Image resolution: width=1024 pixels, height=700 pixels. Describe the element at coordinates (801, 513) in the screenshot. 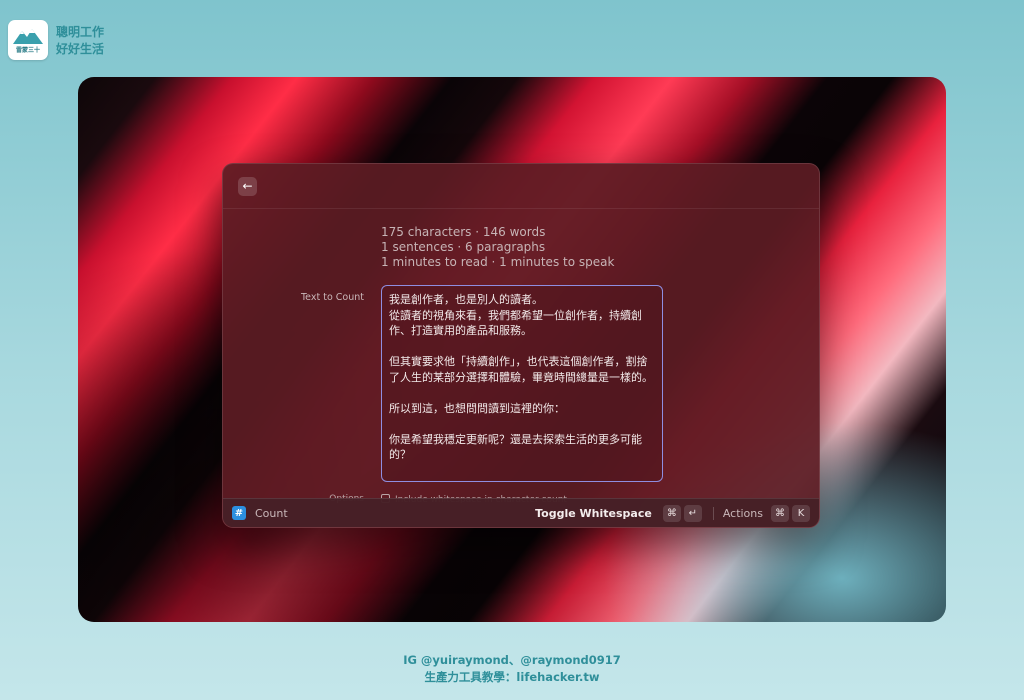

I see `k-key-icon: K` at that location.